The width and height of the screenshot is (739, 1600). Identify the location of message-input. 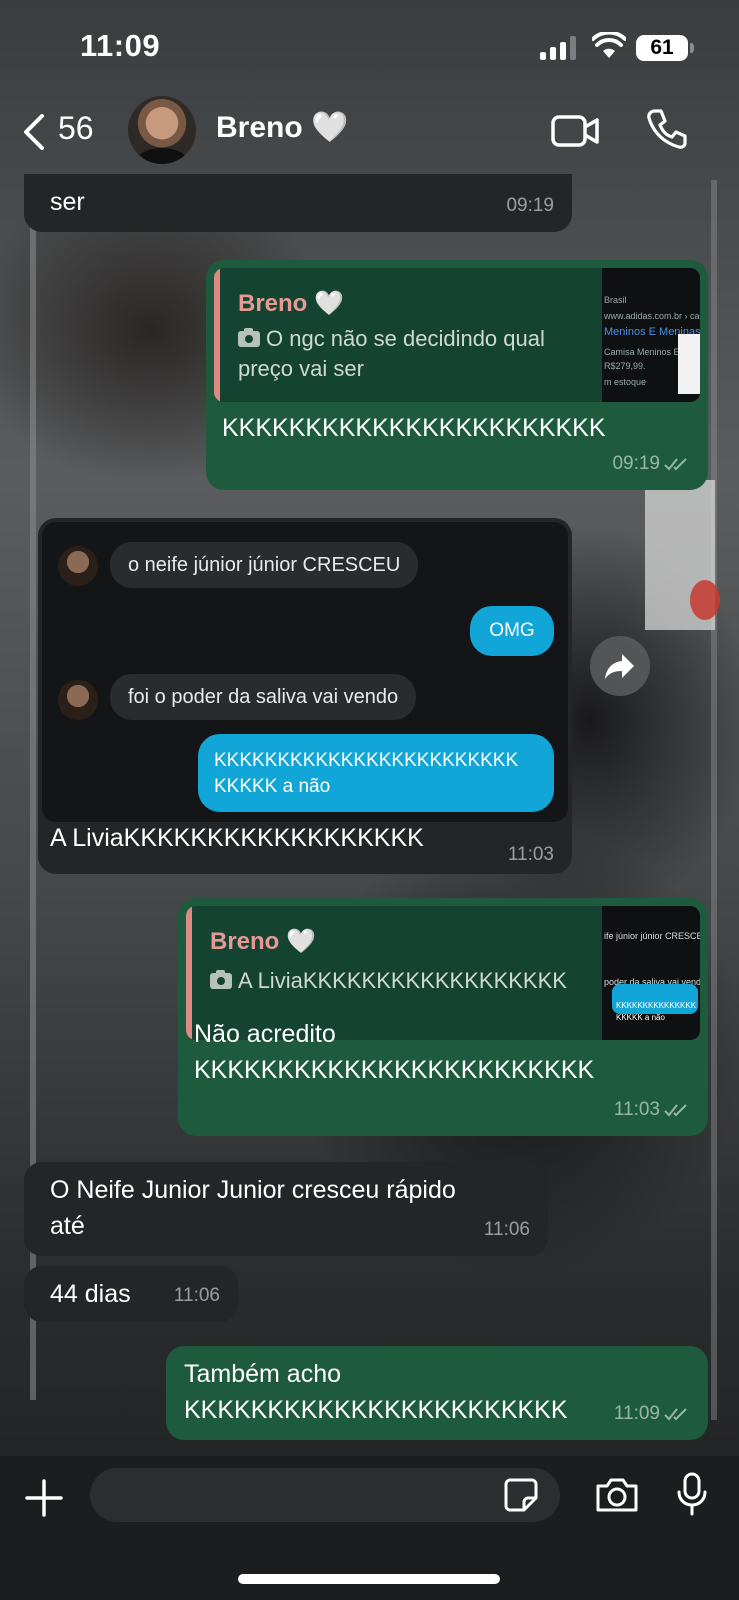
(325, 1495).